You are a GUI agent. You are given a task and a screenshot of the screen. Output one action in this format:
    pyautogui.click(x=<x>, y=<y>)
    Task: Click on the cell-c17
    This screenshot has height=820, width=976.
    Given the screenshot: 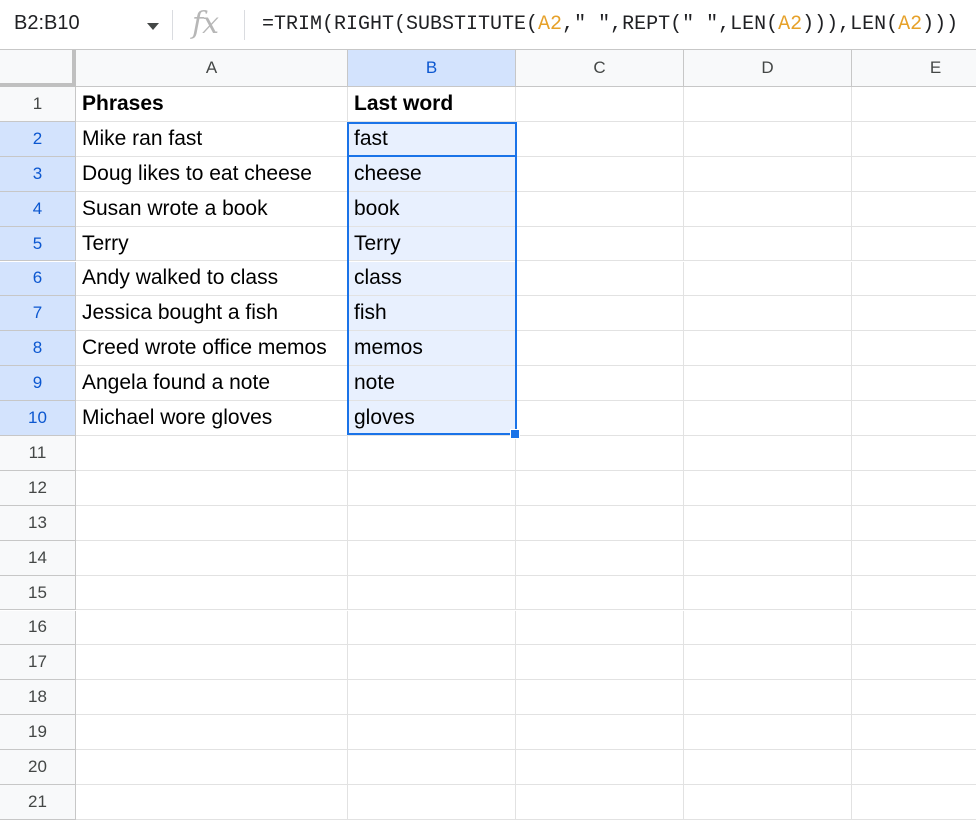 What is the action you would take?
    pyautogui.click(x=600, y=663)
    